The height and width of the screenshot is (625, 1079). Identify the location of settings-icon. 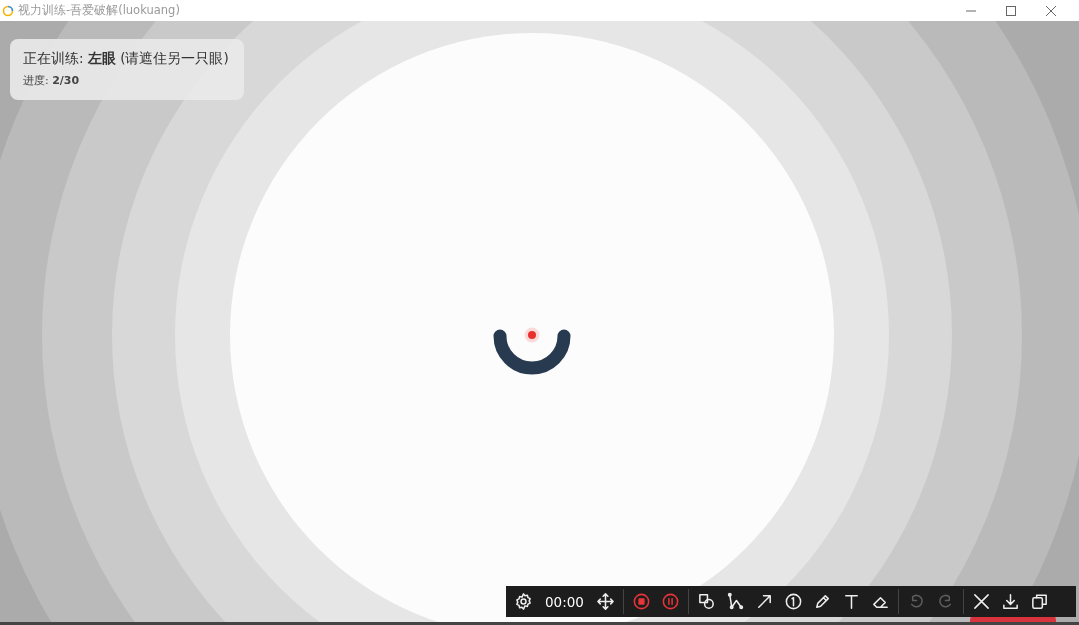
(523, 601).